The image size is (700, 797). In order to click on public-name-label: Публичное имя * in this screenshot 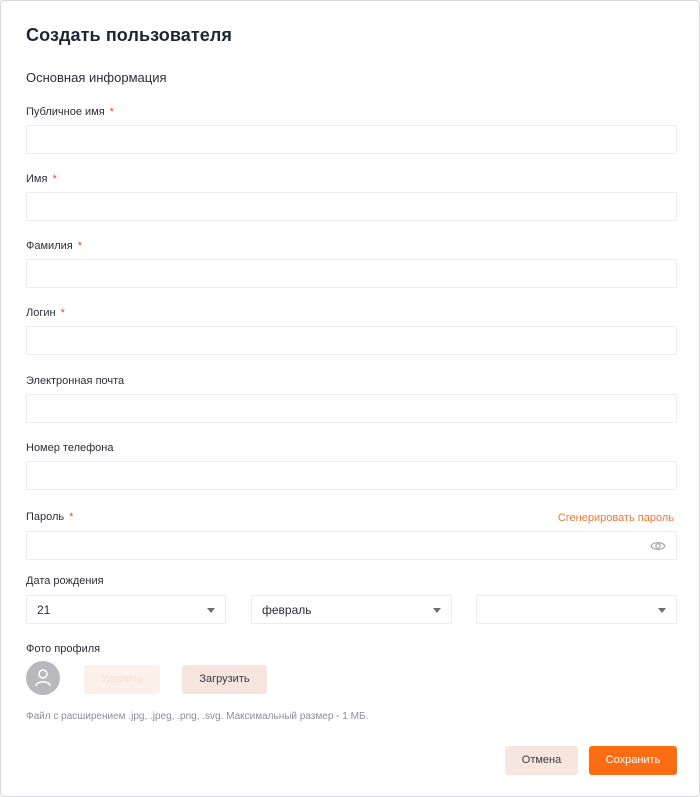, I will do `click(70, 112)`.